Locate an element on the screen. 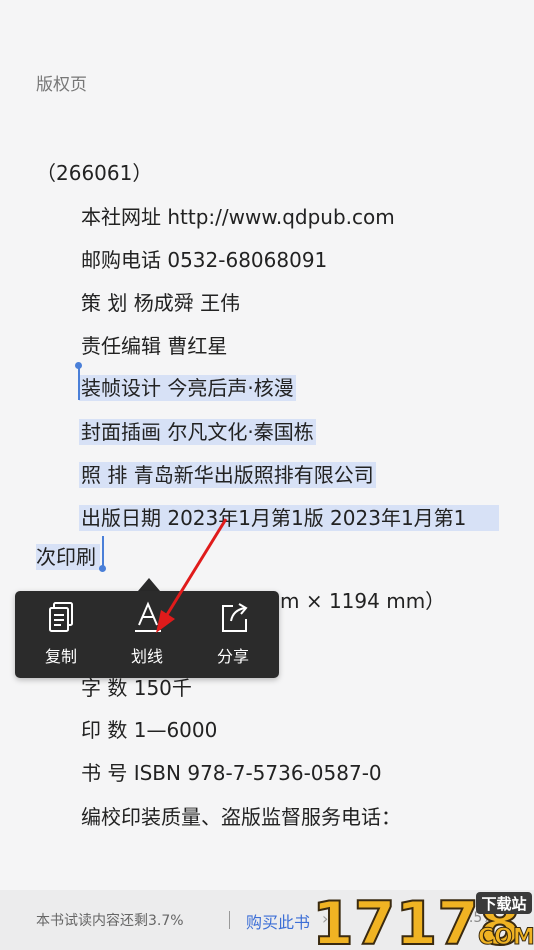 This screenshot has width=534, height=950. selection-end-caret is located at coordinates (103, 552).